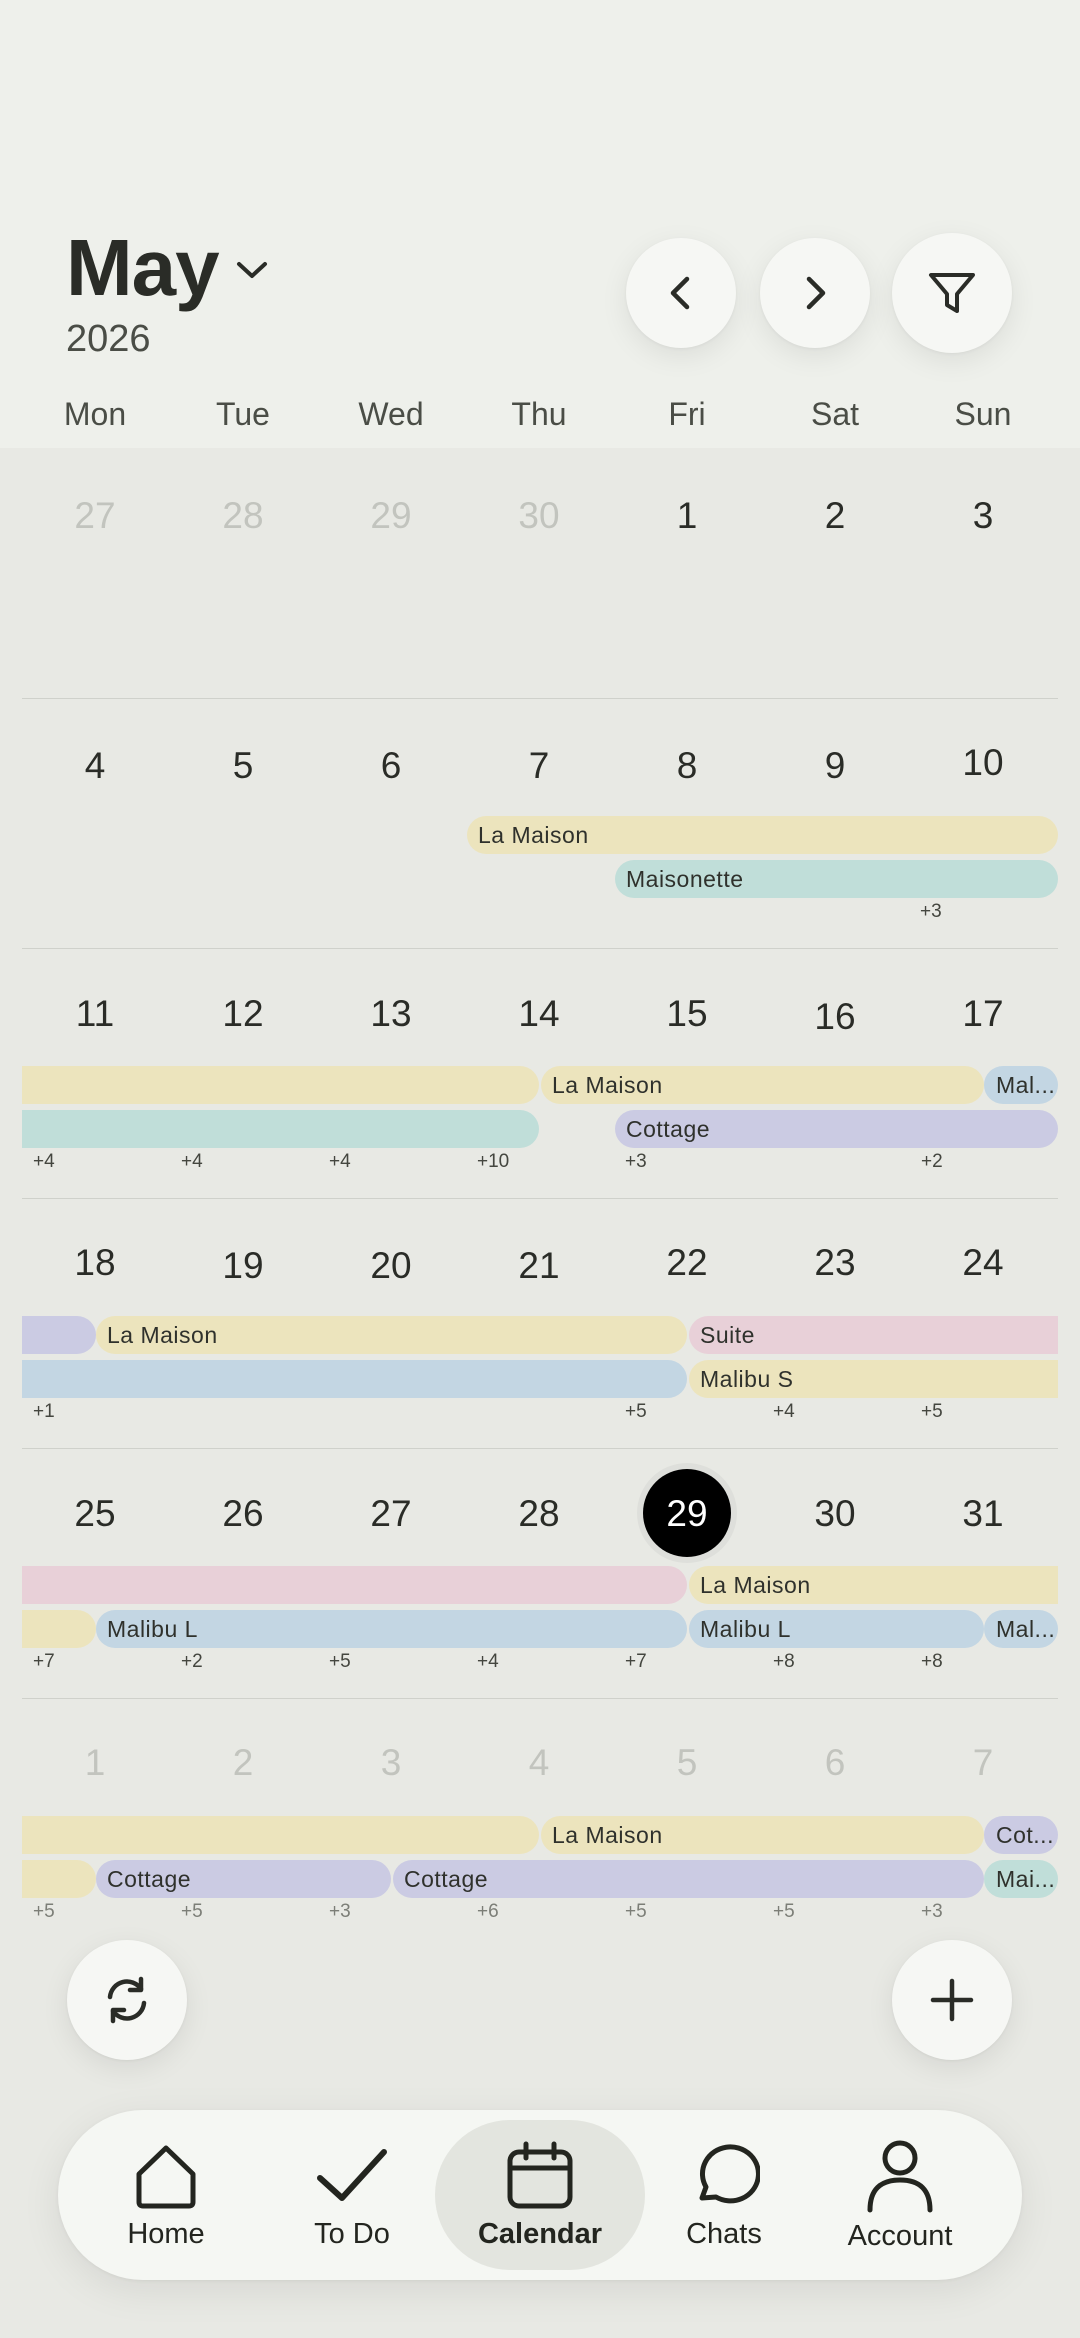 This screenshot has width=1080, height=2338. I want to click on event-bar: Suite, so click(873, 1335).